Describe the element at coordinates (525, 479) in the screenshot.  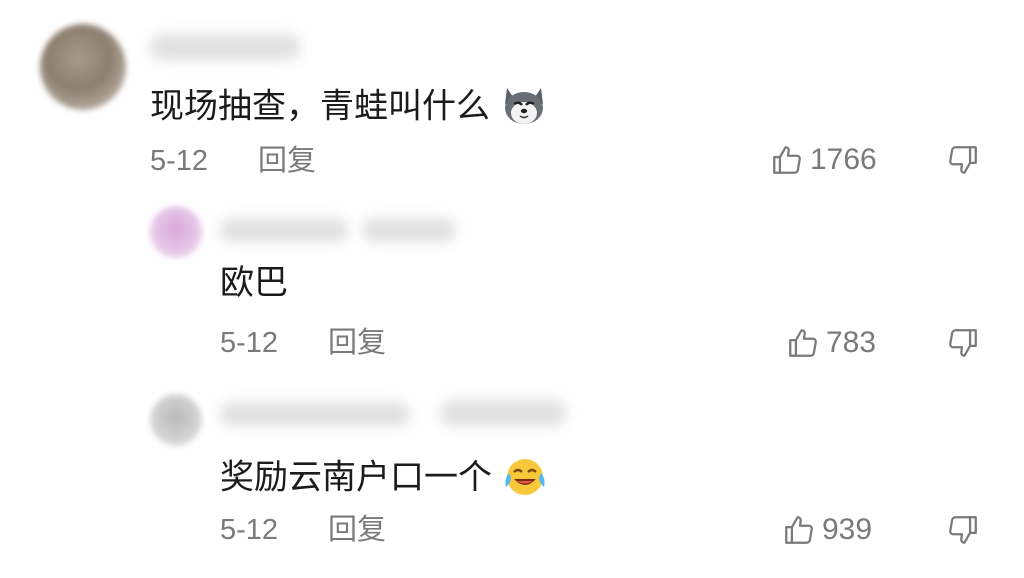
I see `laughing-tears-emoji-icon` at that location.